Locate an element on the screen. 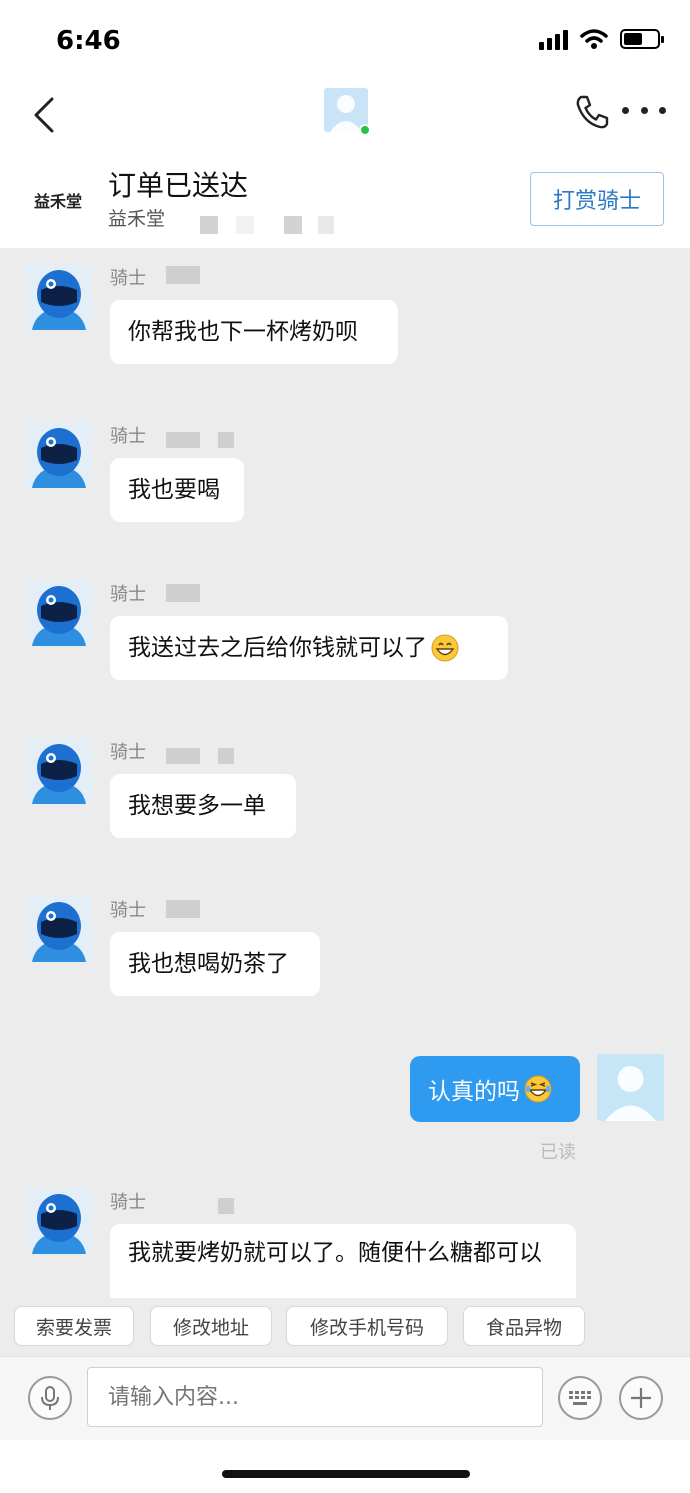  message-input is located at coordinates (315, 1397).